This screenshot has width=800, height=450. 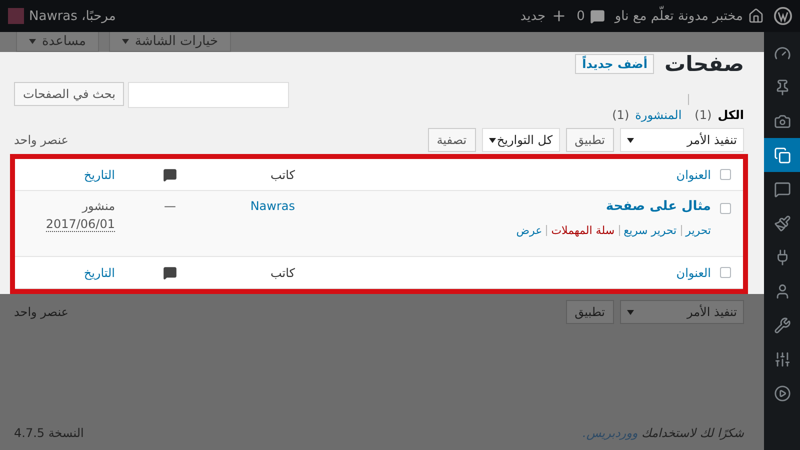 I want to click on version-text: النسخة 4.7.5, so click(x=49, y=433).